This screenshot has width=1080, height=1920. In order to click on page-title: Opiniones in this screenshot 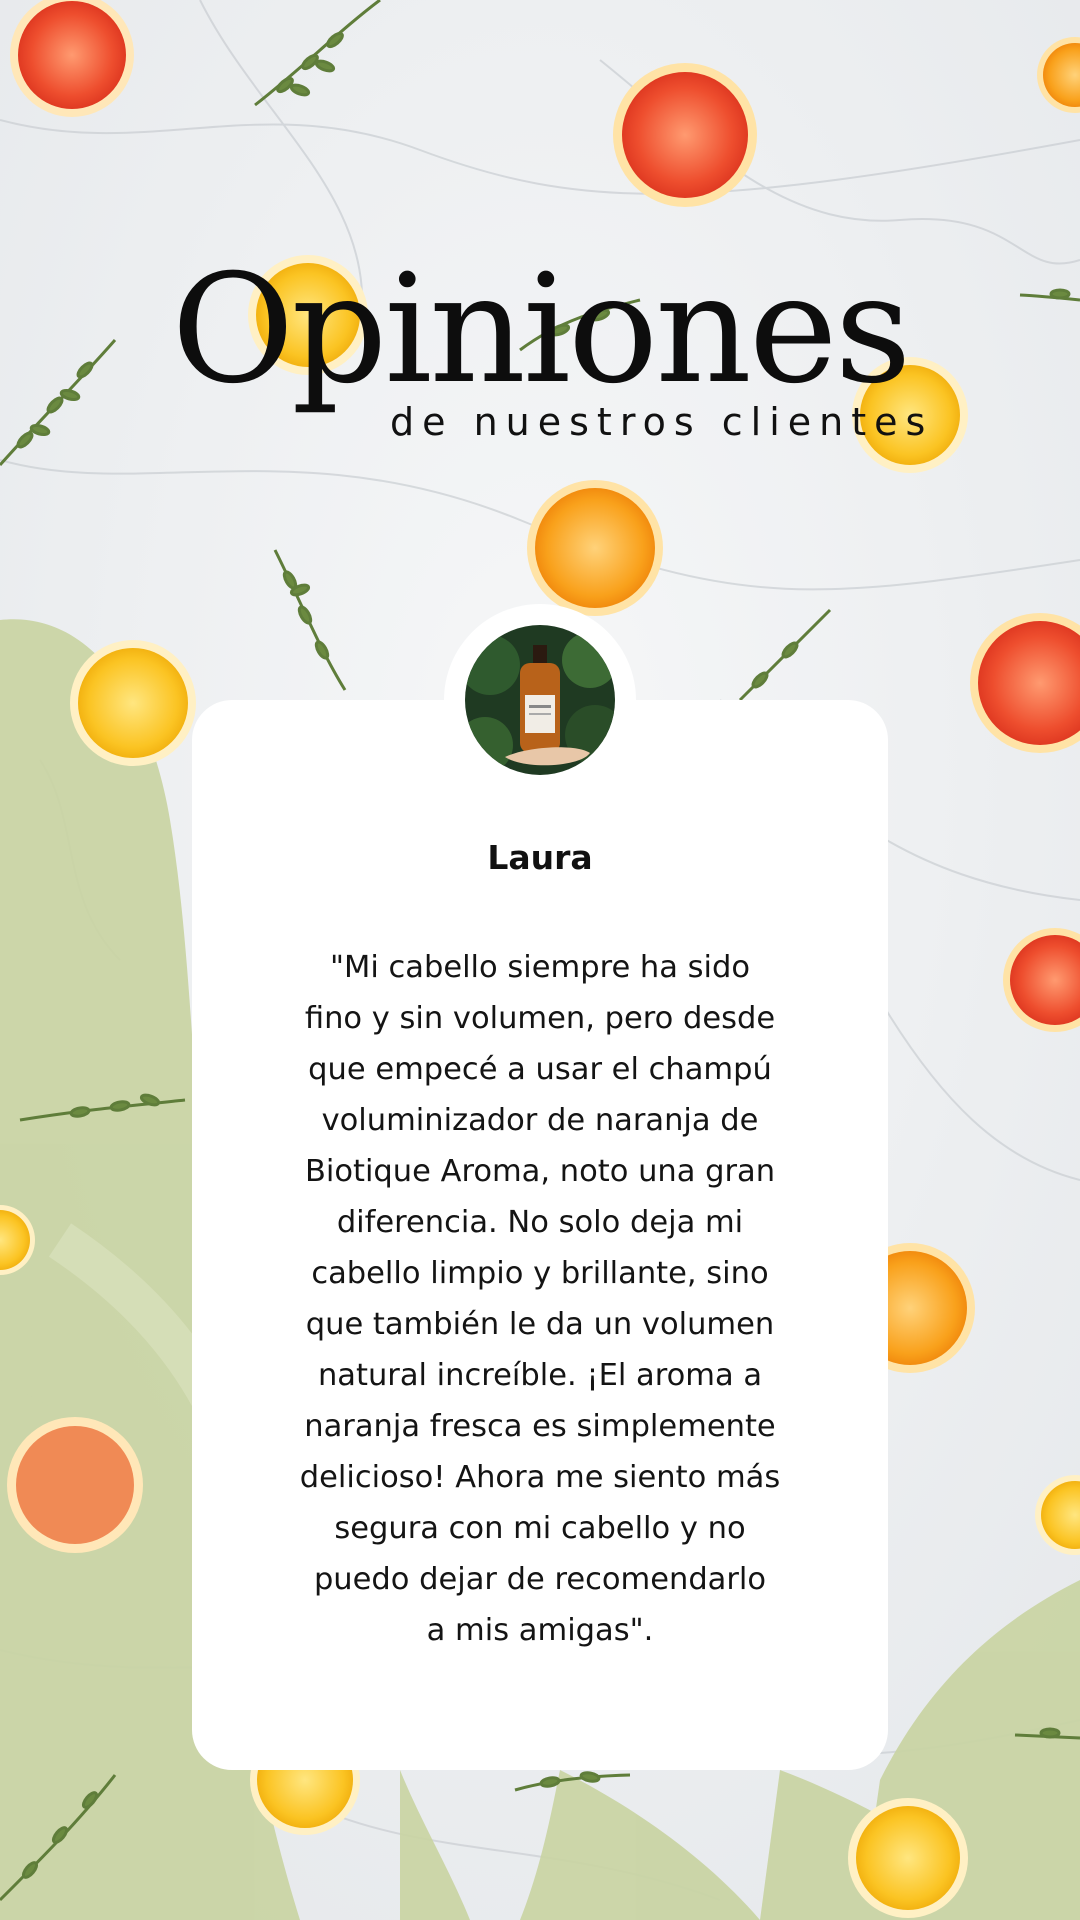, I will do `click(541, 330)`.